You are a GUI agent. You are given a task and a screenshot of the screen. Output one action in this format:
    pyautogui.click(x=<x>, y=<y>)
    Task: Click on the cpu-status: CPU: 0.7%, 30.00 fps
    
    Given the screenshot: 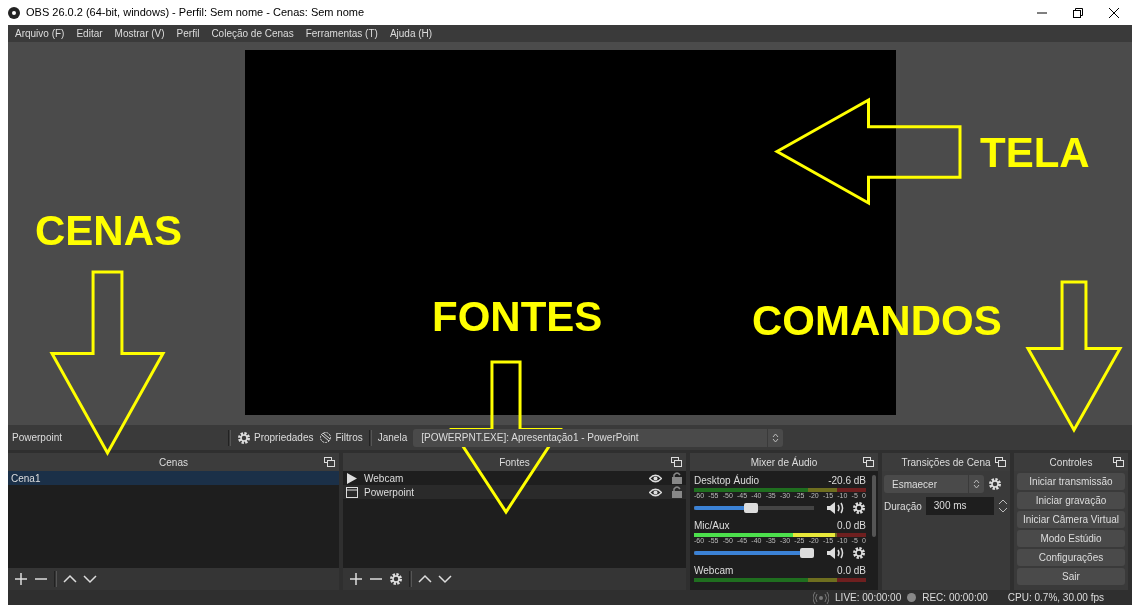 What is the action you would take?
    pyautogui.click(x=1055, y=598)
    